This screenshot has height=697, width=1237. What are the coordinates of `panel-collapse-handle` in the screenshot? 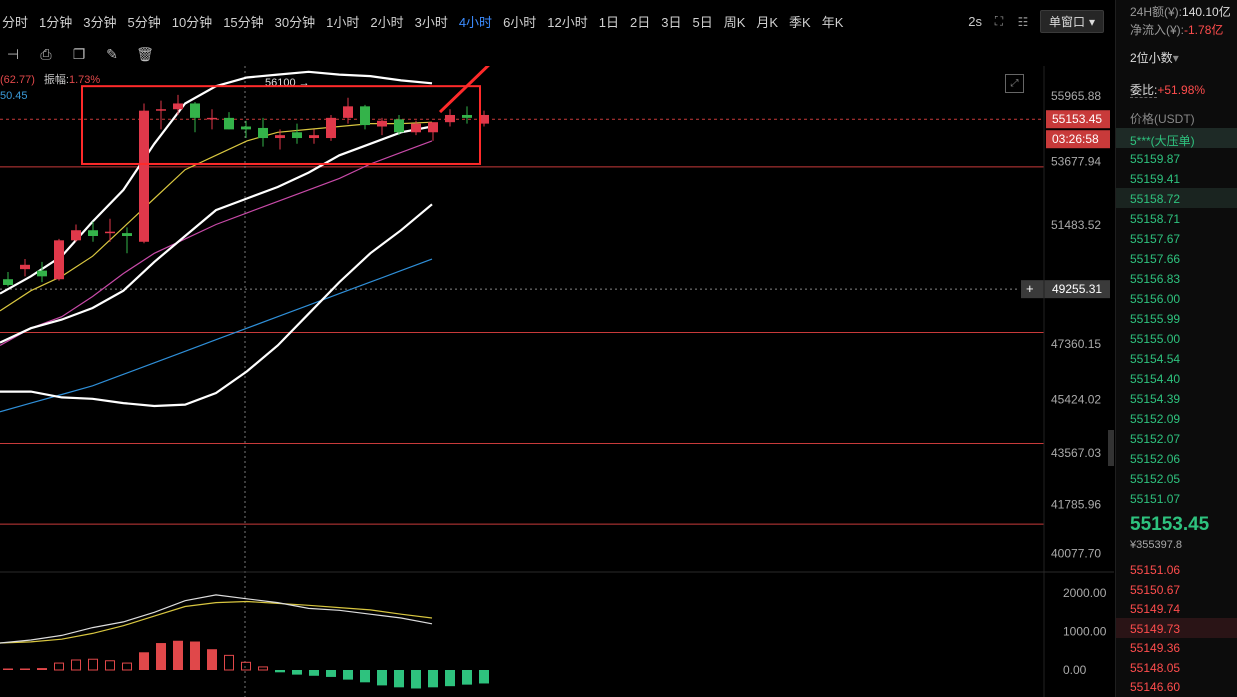 It's located at (1111, 448).